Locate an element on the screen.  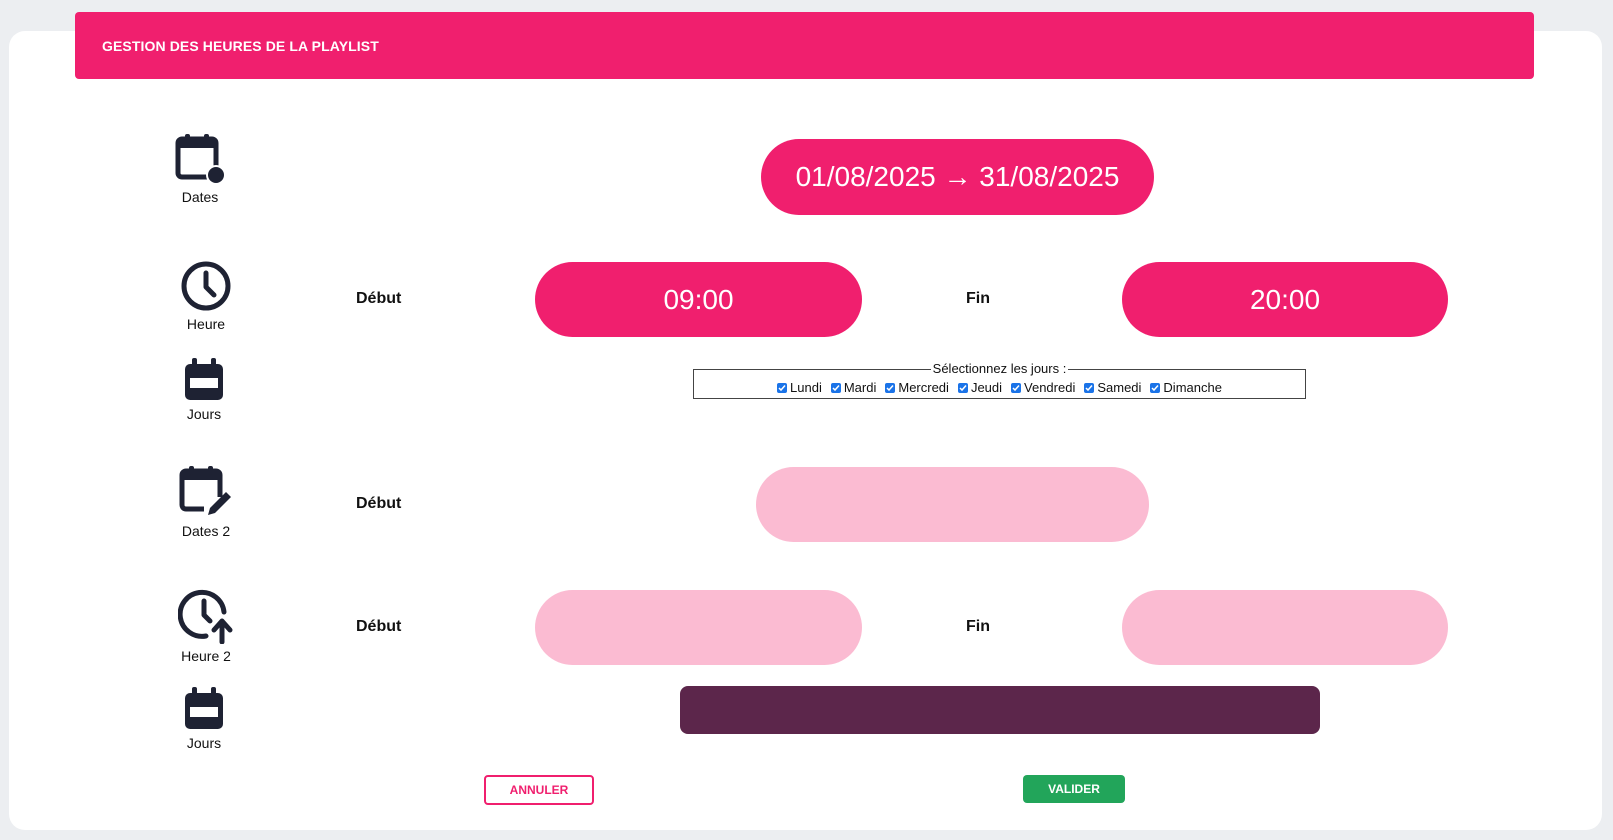
heure-end-label: Fin is located at coordinates (978, 298).